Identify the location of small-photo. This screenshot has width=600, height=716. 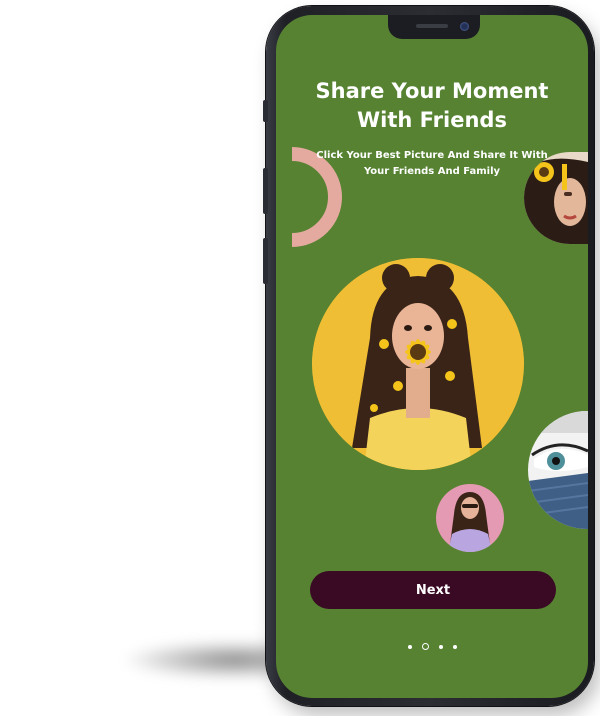
(470, 518).